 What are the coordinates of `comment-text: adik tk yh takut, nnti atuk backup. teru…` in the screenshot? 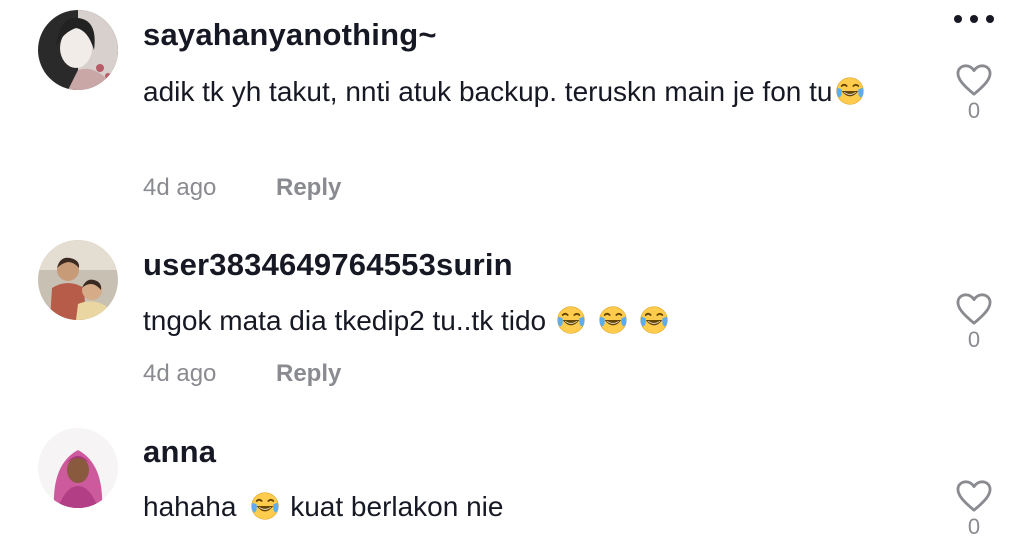 It's located at (533, 91).